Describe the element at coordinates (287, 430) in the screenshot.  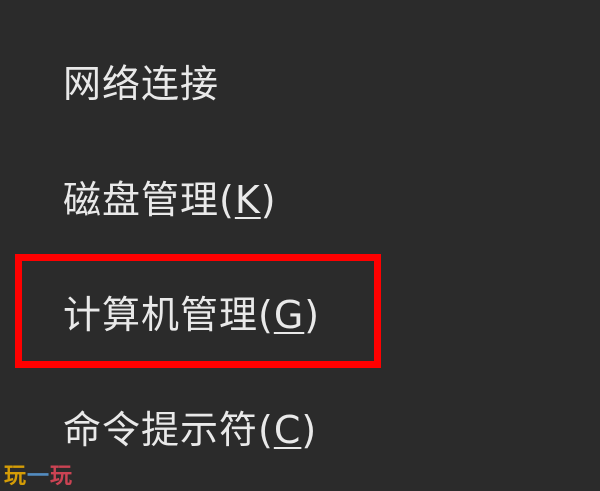
I see `menu-item-mnemonic: C` at that location.